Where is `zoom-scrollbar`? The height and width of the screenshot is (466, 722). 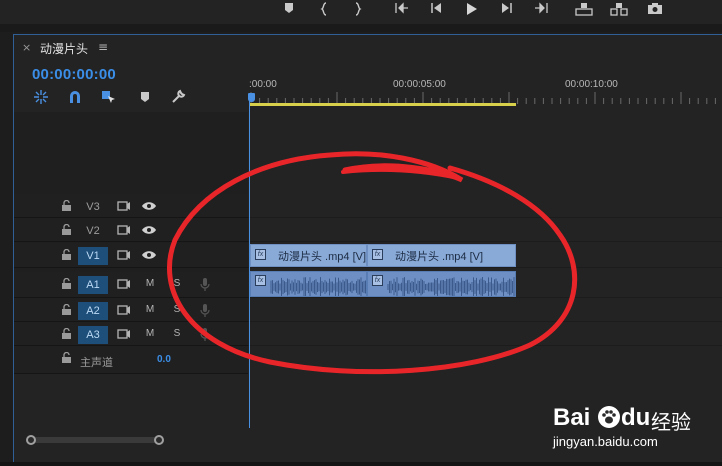 zoom-scrollbar is located at coordinates (95, 440).